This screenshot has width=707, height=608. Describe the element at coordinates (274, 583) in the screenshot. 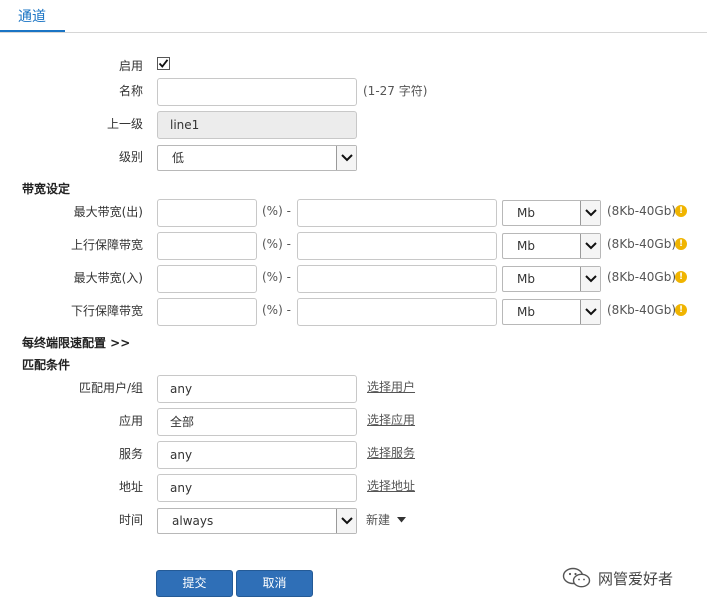

I see `cancel-button: 取消` at that location.